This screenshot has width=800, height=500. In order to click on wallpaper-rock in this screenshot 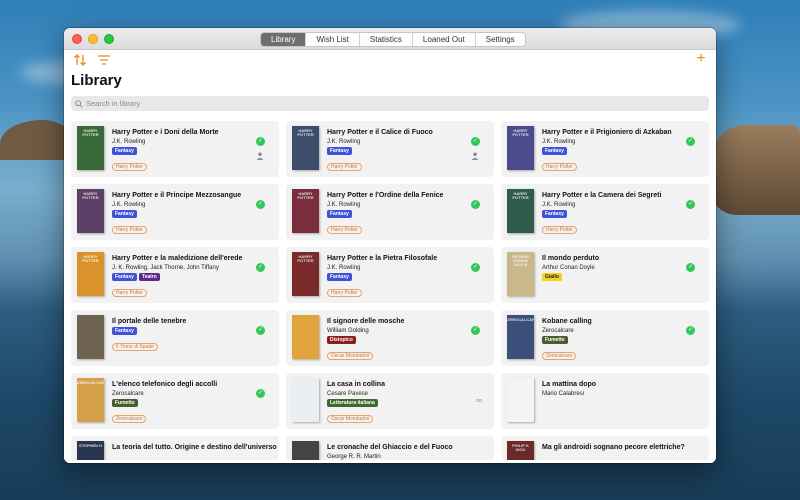, I will do `click(35, 140)`.